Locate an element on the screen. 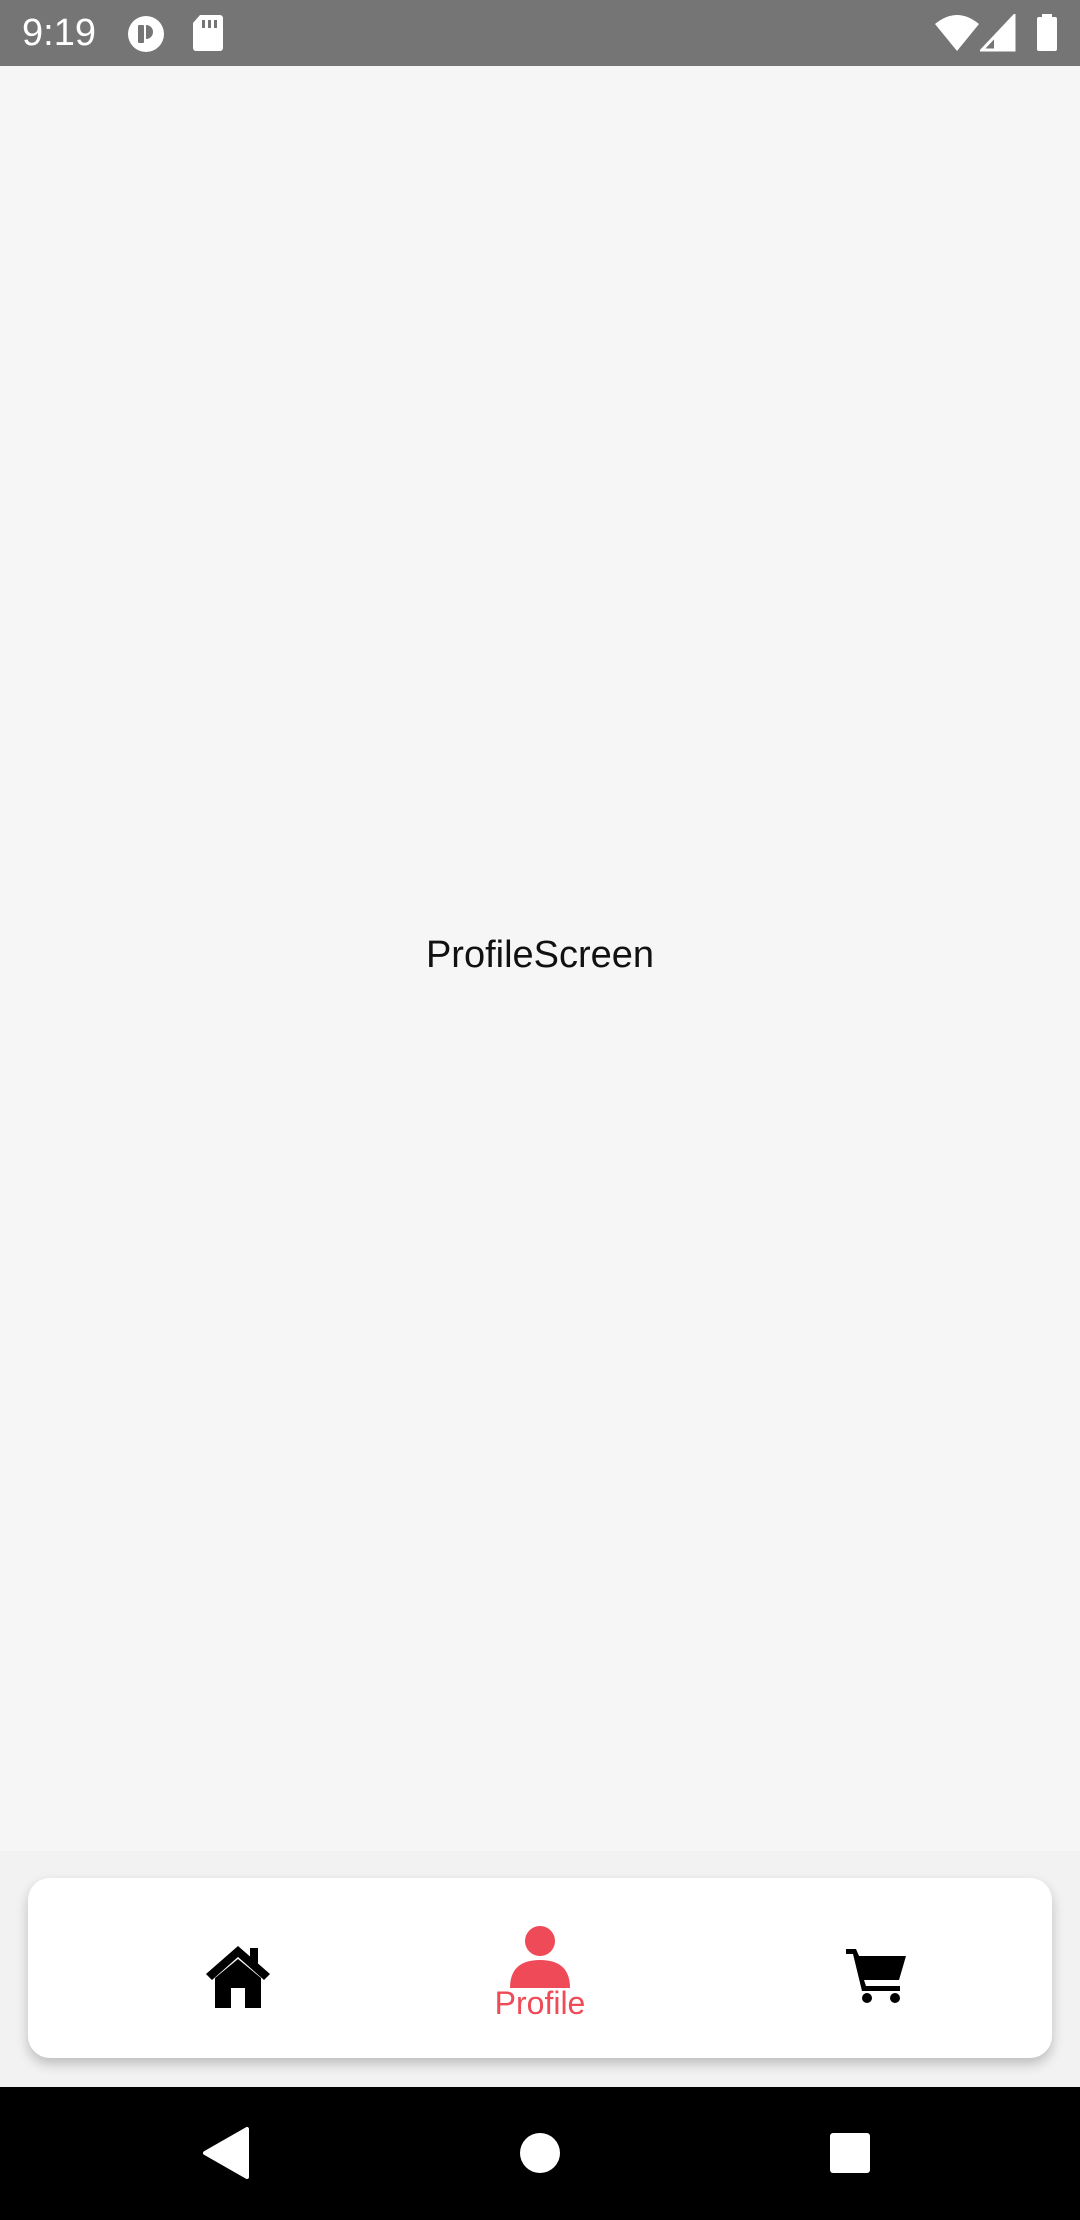  wifi-icon is located at coordinates (957, 33).